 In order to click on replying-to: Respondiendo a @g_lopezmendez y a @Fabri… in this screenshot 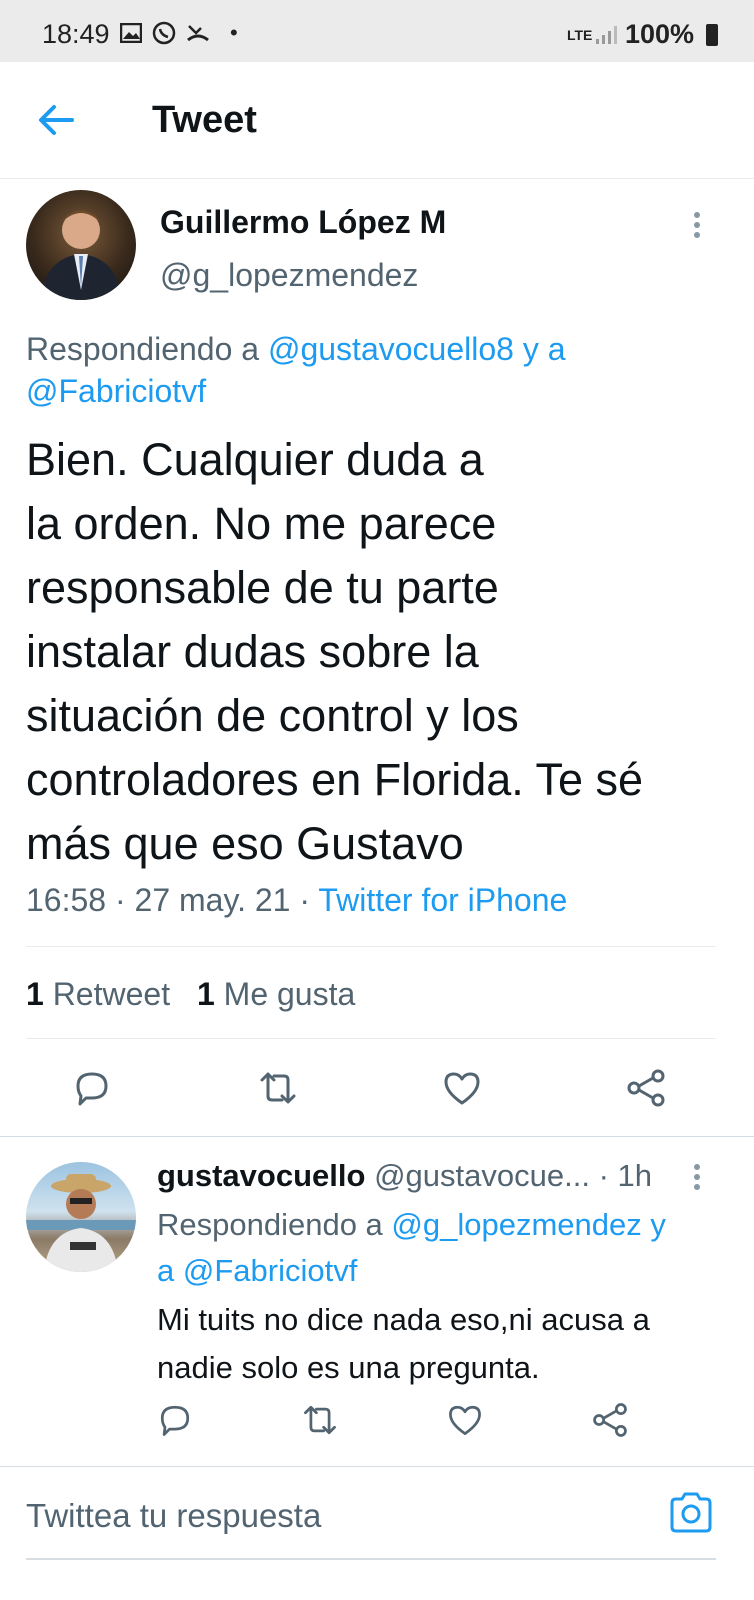, I will do `click(442, 1248)`.